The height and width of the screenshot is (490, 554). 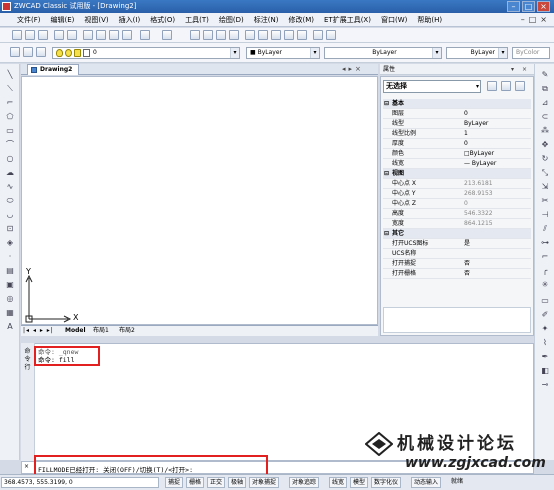 What do you see at coordinates (10, 159) in the screenshot?
I see `circle-icon: ○` at bounding box center [10, 159].